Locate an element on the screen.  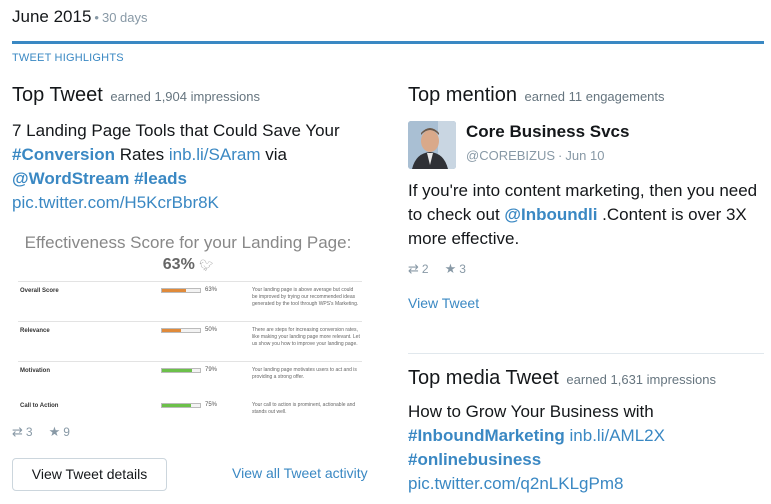
retweet-count: ⇄ 3 is located at coordinates (22, 432).